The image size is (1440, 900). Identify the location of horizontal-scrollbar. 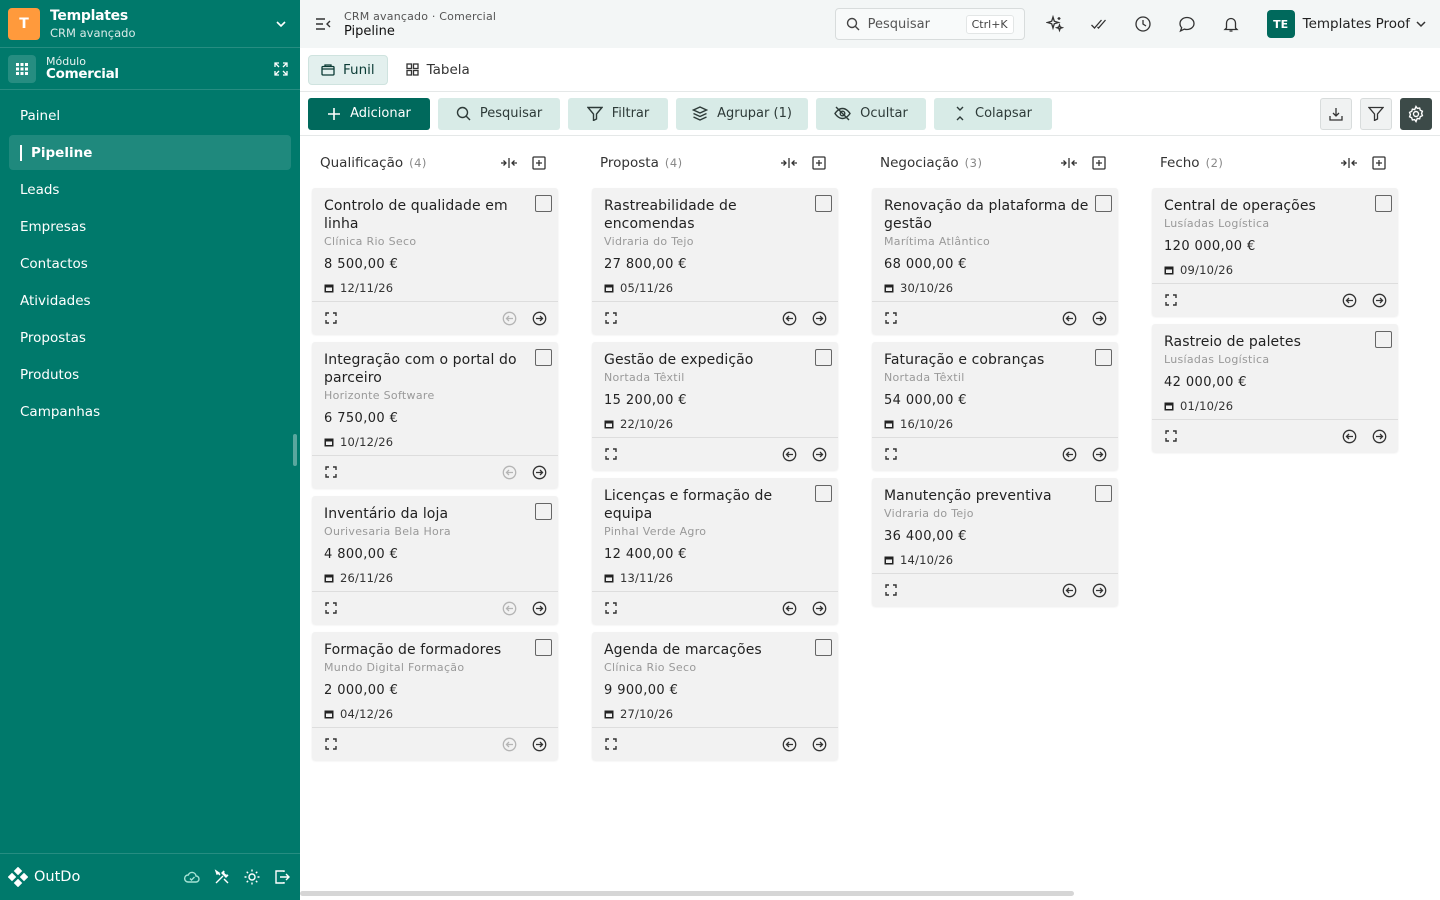
(687, 893).